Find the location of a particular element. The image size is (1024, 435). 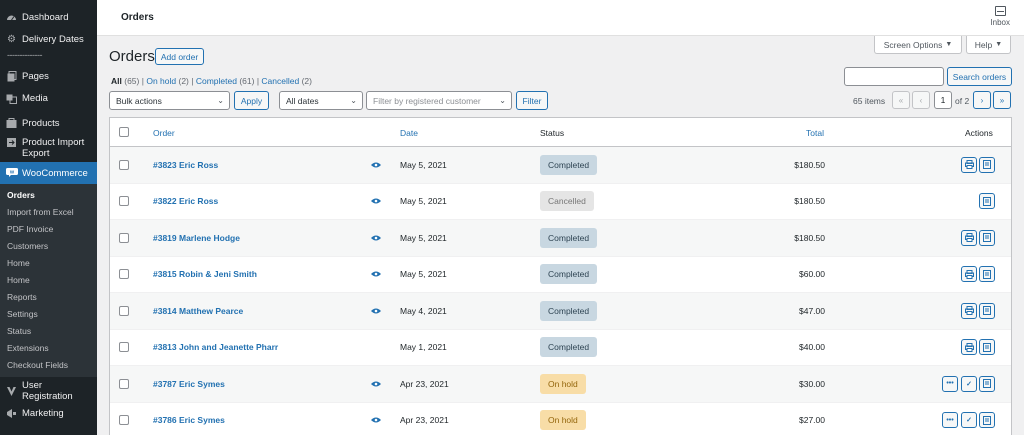

submenu-item-import-from-excel: Import from Excel is located at coordinates (48, 212).